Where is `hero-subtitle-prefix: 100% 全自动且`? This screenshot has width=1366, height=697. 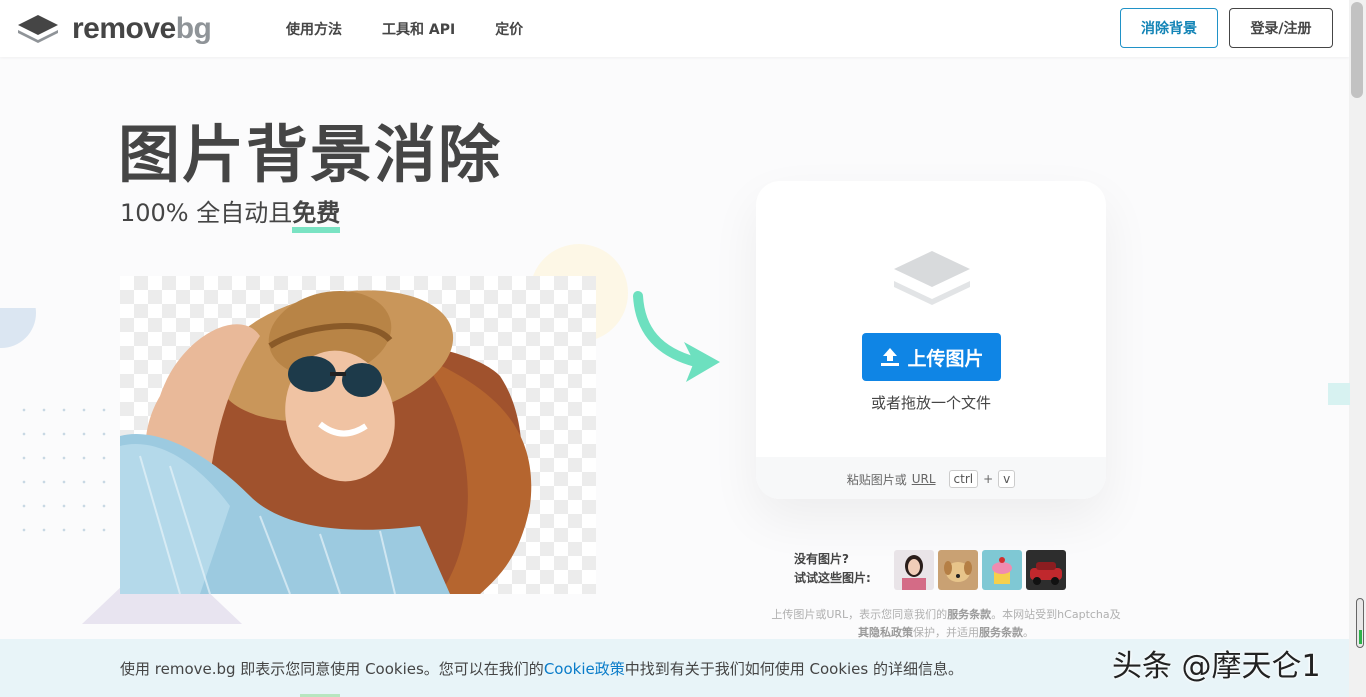
hero-subtitle-prefix: 100% 全自动且 is located at coordinates (206, 213).